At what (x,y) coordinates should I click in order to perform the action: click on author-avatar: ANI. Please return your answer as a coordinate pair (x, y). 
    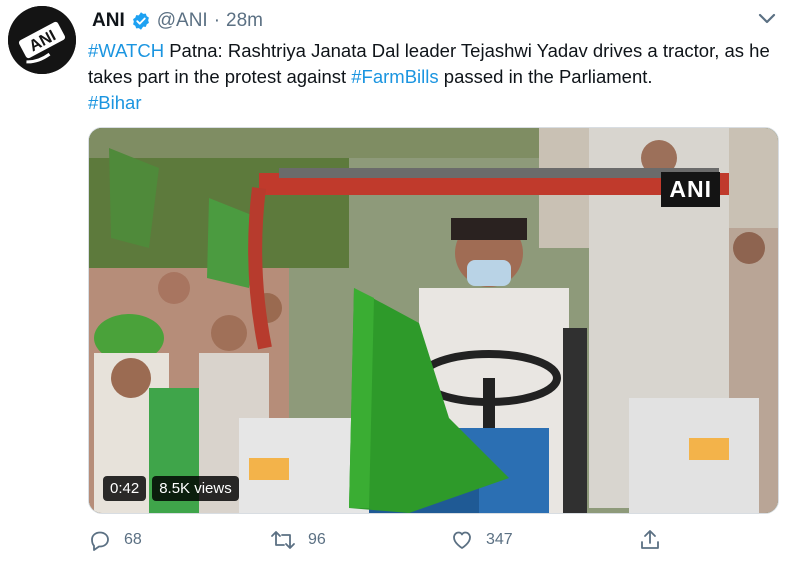
    Looking at the image, I should click on (42, 40).